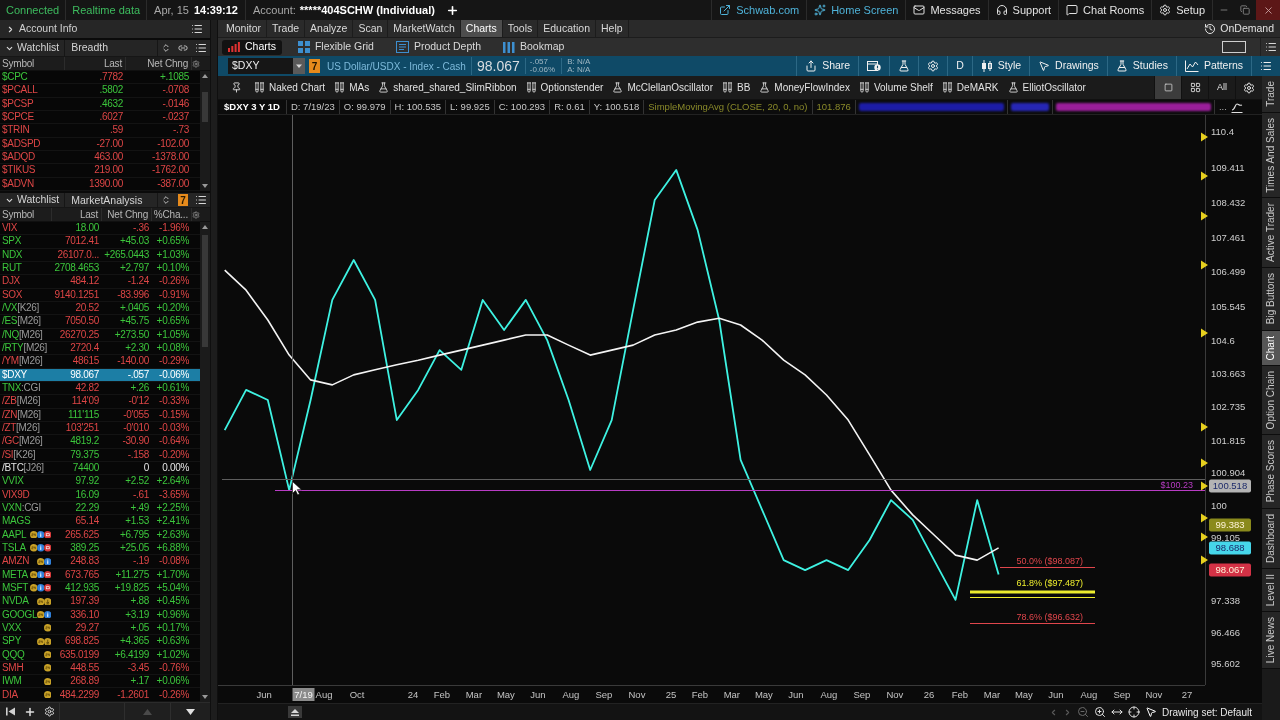  What do you see at coordinates (1271, 538) in the screenshot?
I see `side-tab: Dashboard` at bounding box center [1271, 538].